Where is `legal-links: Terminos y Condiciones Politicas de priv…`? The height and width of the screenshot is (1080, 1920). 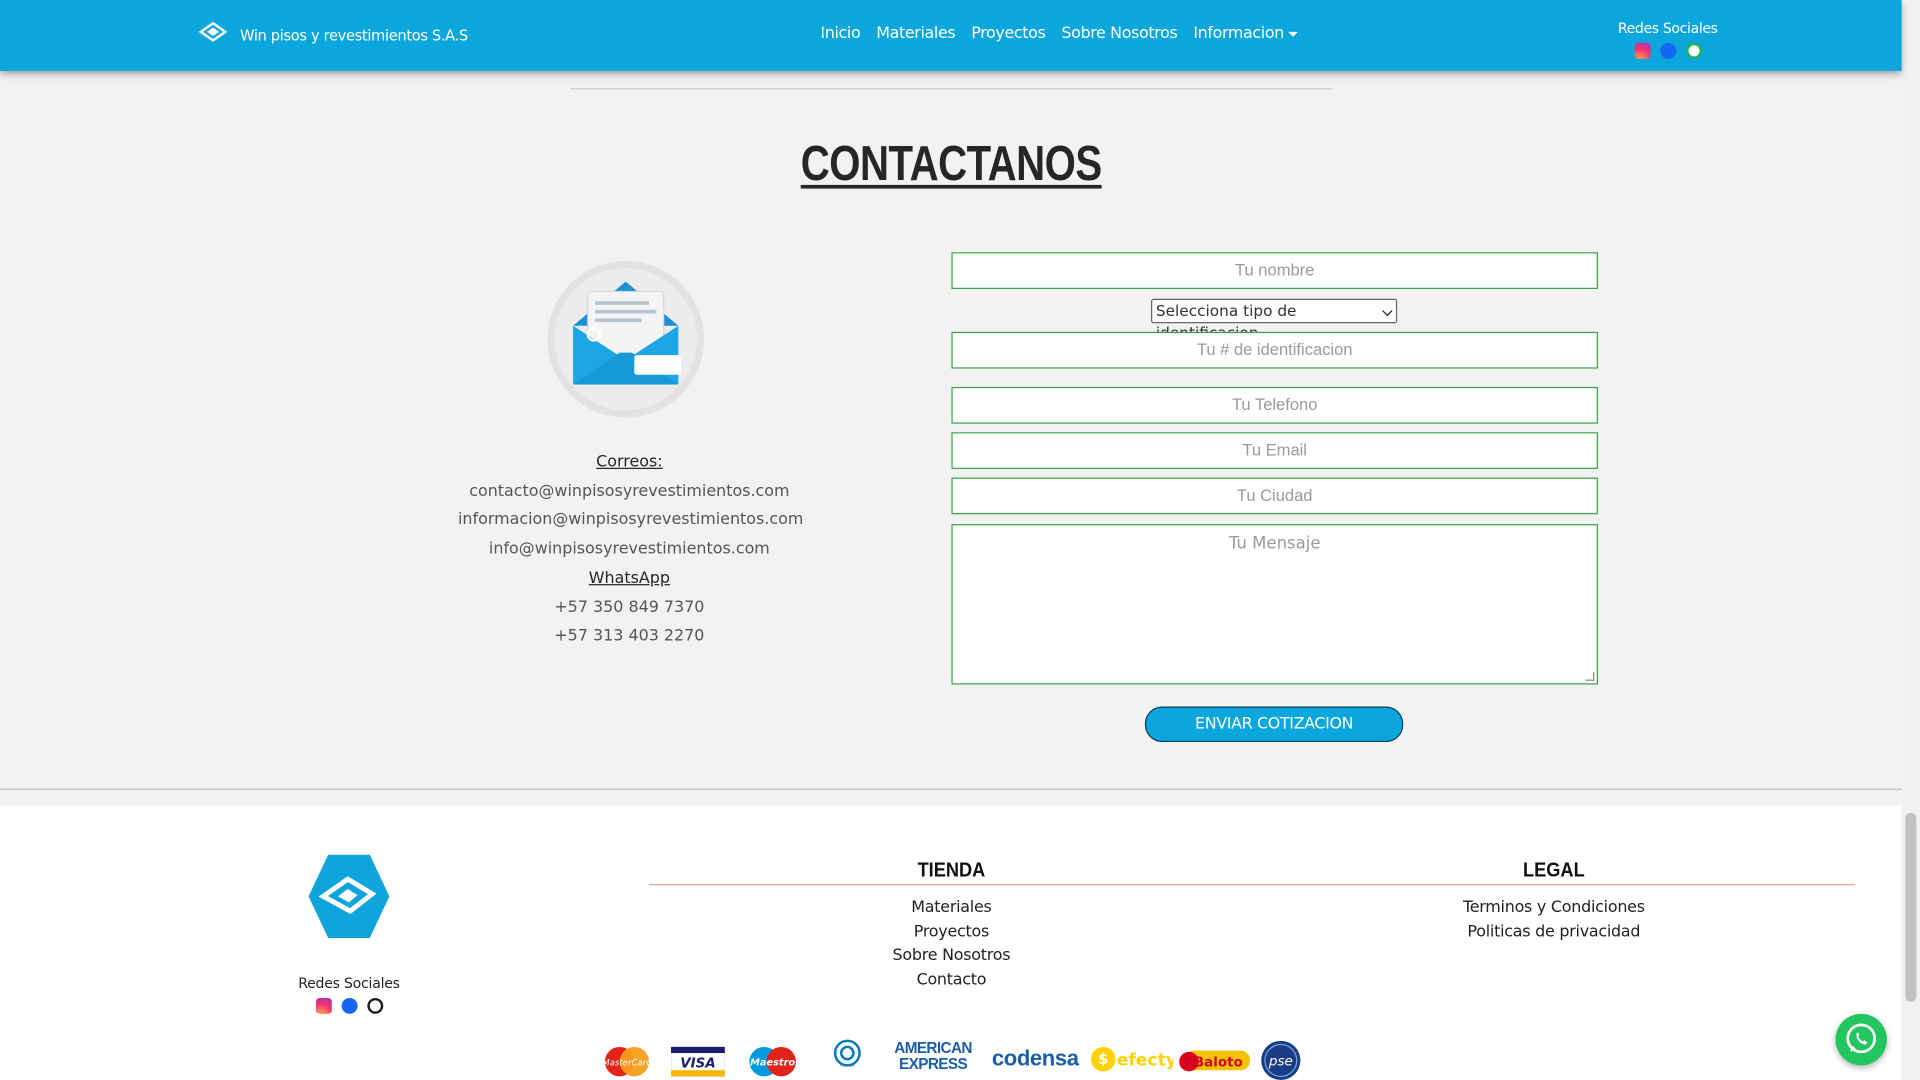
legal-links: Terminos y Condiciones Politicas de priv… is located at coordinates (1553, 920).